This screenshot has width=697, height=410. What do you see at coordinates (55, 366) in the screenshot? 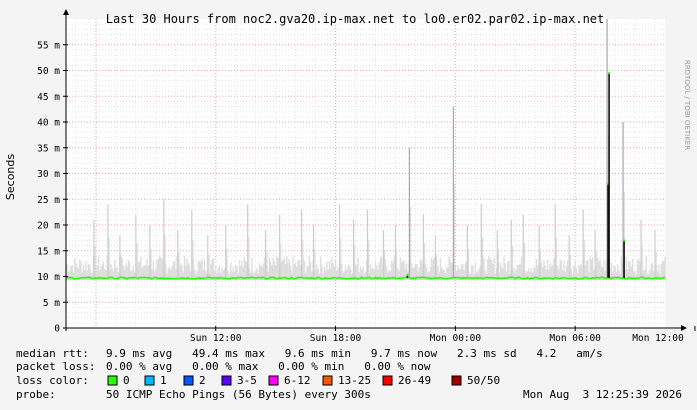
I see `footer-label-packet-loss: packet loss:` at bounding box center [55, 366].